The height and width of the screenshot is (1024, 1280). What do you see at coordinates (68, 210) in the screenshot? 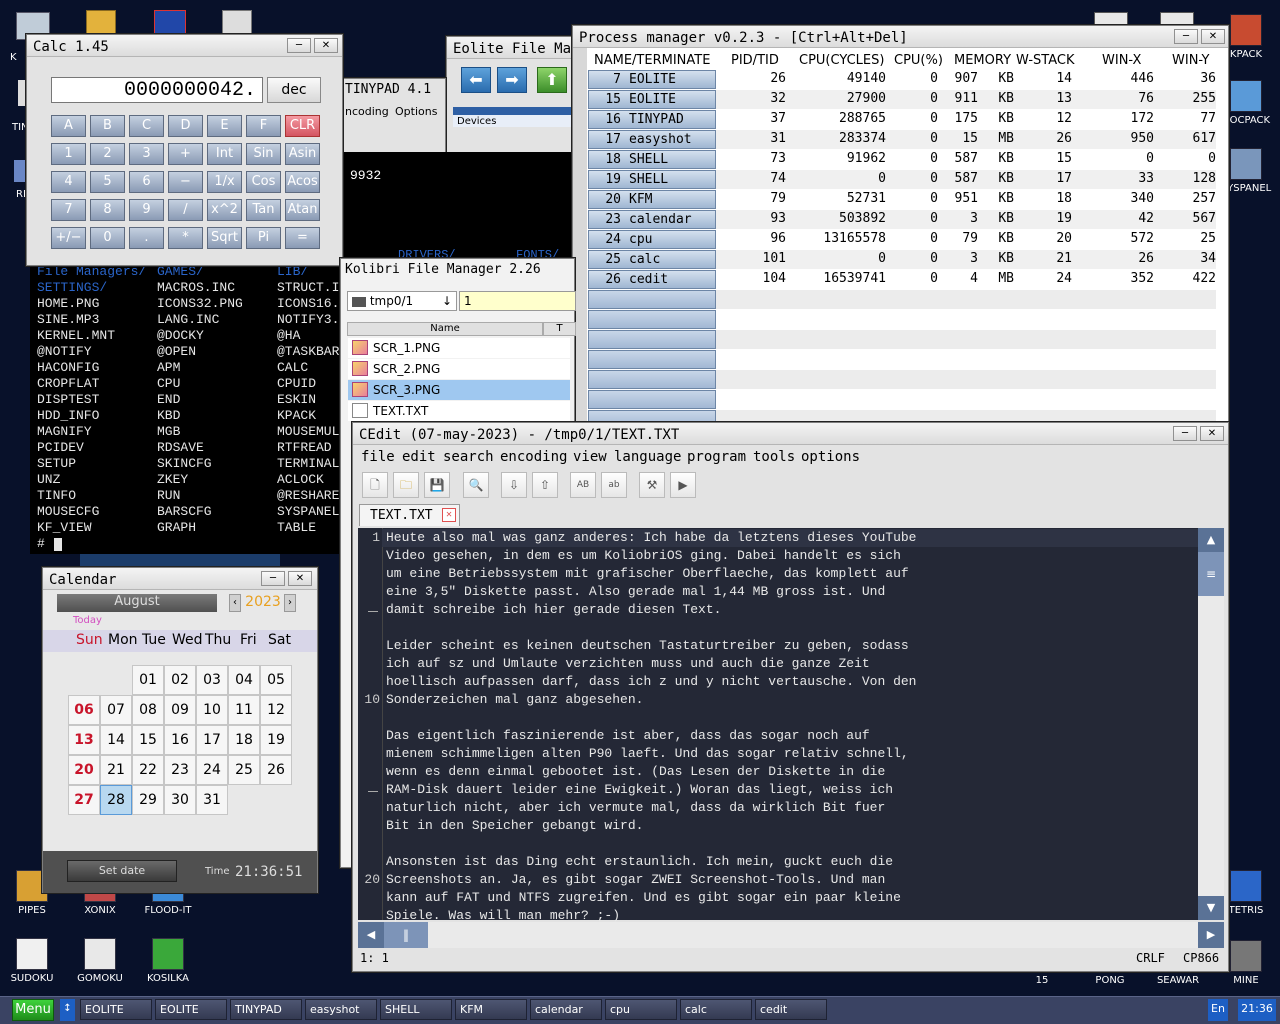
I see `calc-key: 7` at bounding box center [68, 210].